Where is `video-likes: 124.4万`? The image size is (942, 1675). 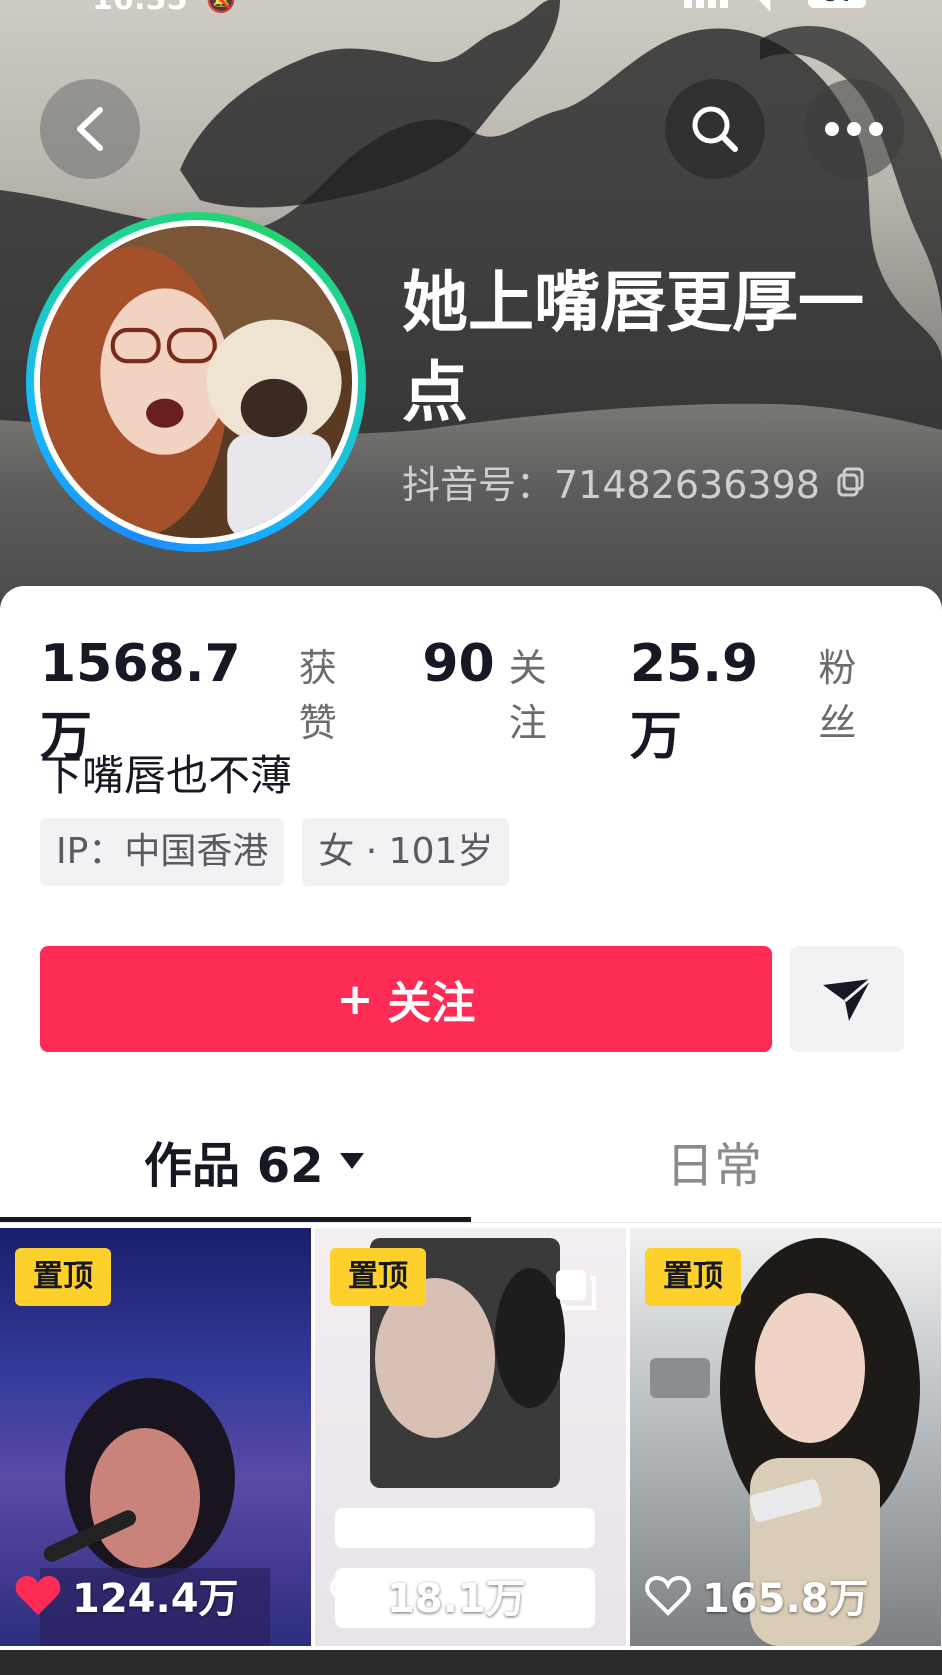 video-likes: 124.4万 is located at coordinates (126, 1595).